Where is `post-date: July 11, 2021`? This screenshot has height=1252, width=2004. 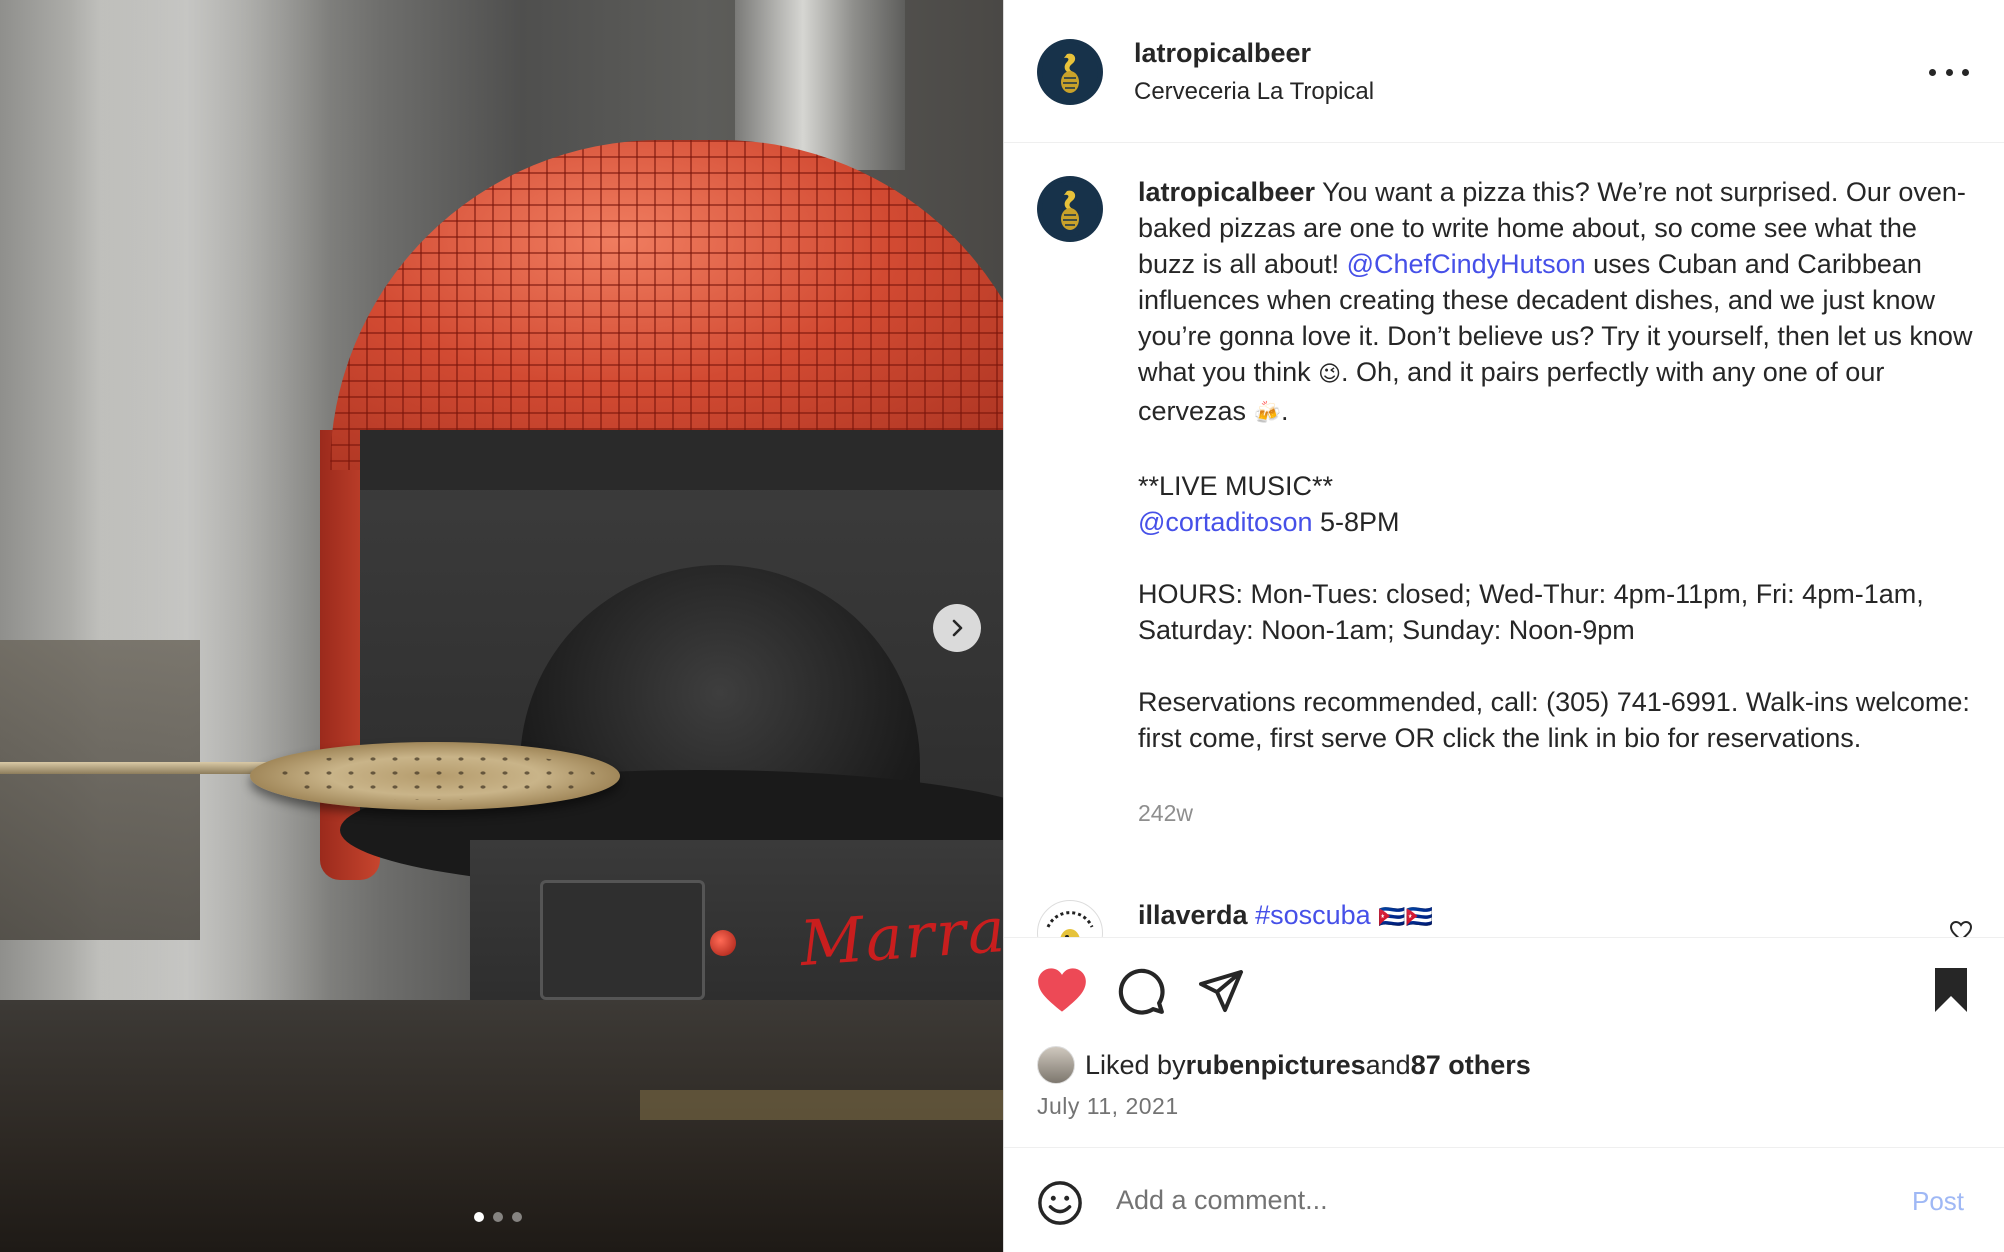
post-date: July 11, 2021 is located at coordinates (1108, 1106).